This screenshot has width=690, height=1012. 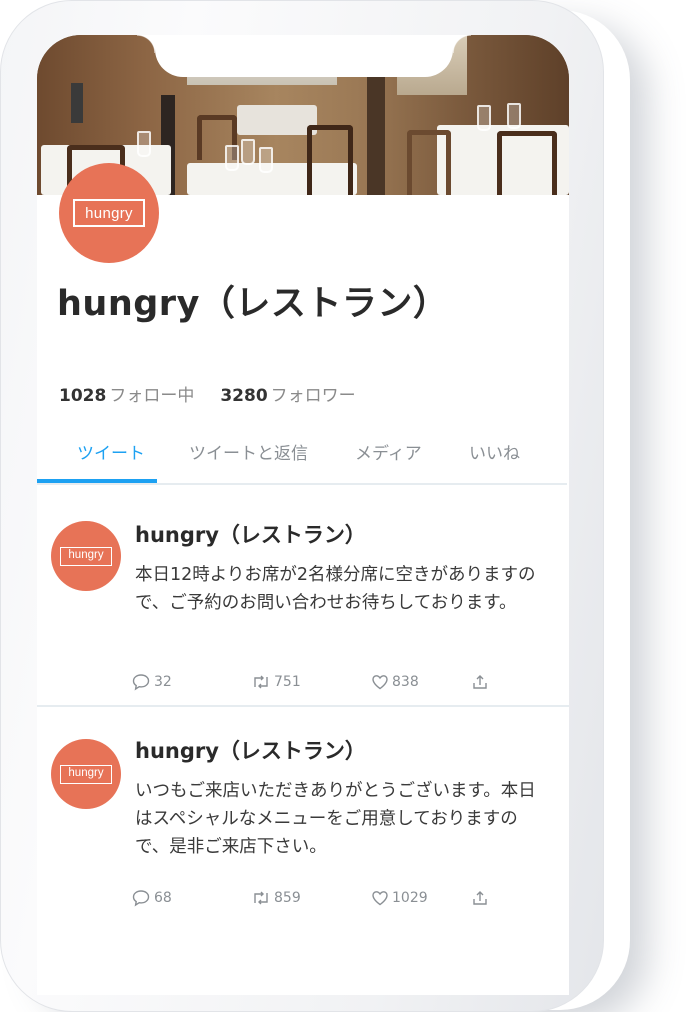 I want to click on profile-tabs: ツイート ツイートと返信 メディア いいね, so click(x=302, y=460).